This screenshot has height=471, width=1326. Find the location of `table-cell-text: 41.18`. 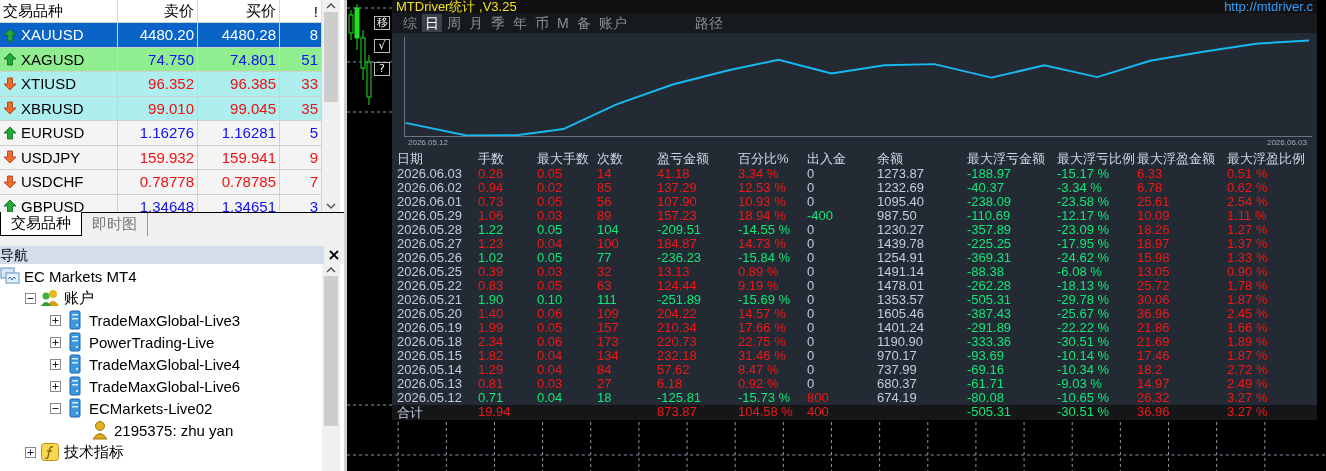

table-cell-text: 41.18 is located at coordinates (674, 174).